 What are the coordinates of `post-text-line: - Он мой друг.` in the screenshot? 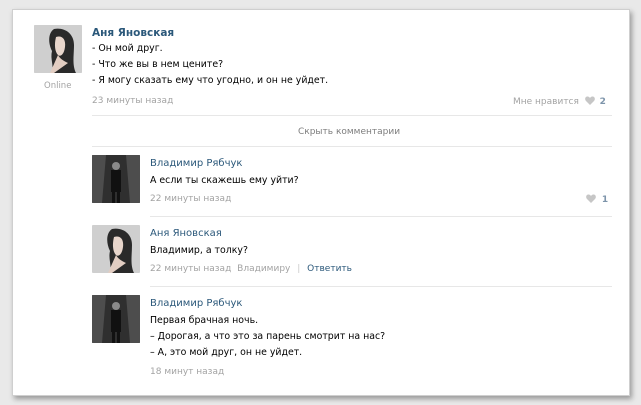 It's located at (127, 48).